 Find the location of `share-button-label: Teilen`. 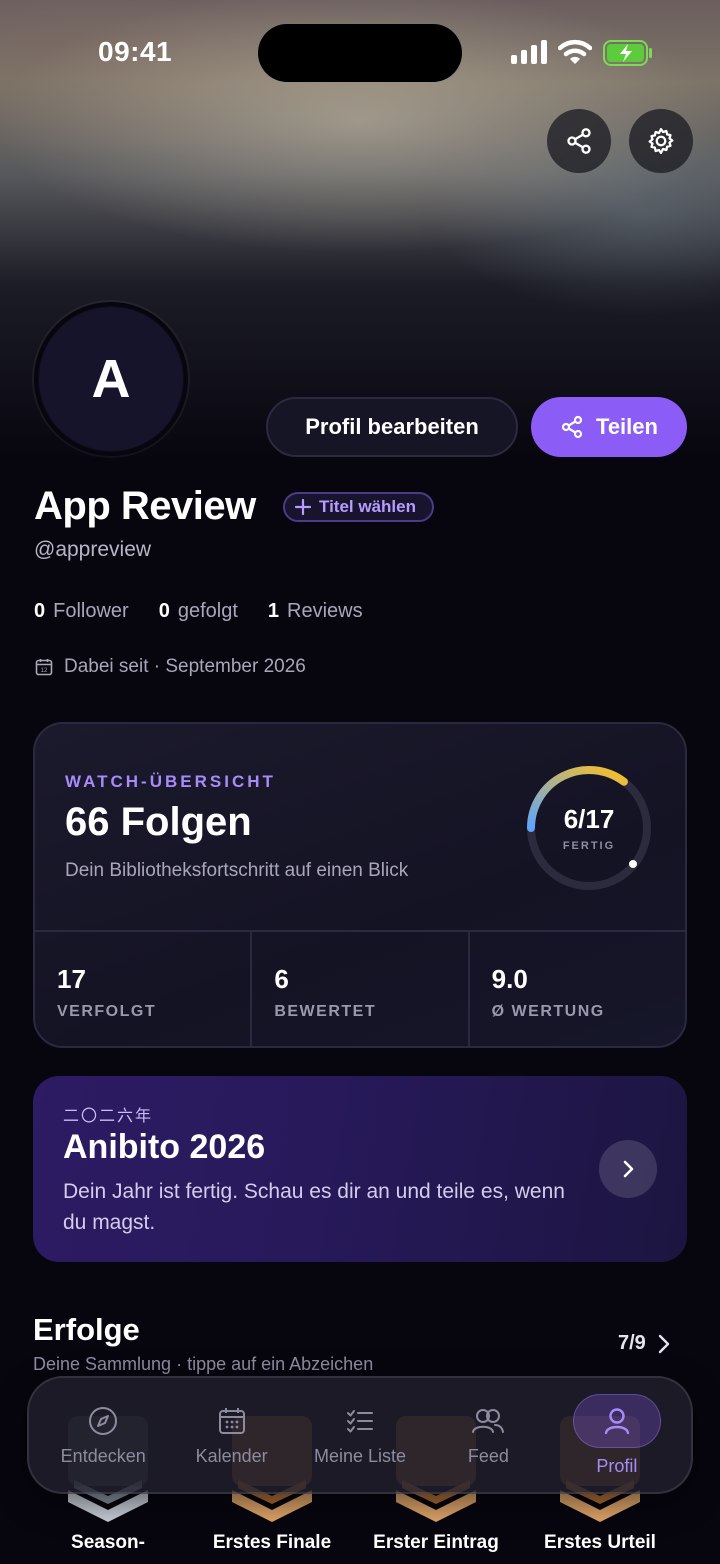

share-button-label: Teilen is located at coordinates (627, 426).